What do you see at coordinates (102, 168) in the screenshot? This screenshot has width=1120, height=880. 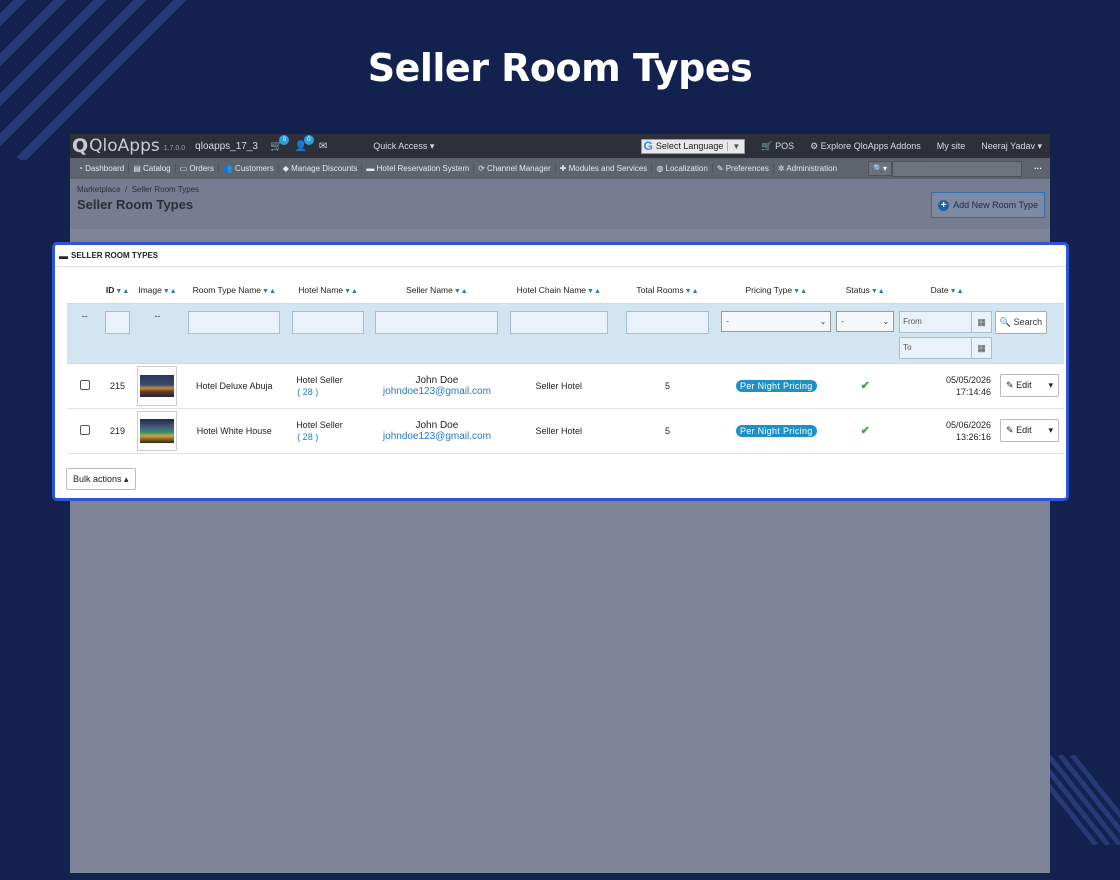 I see `menu-item-dashboard: ◔ Dashboard` at bounding box center [102, 168].